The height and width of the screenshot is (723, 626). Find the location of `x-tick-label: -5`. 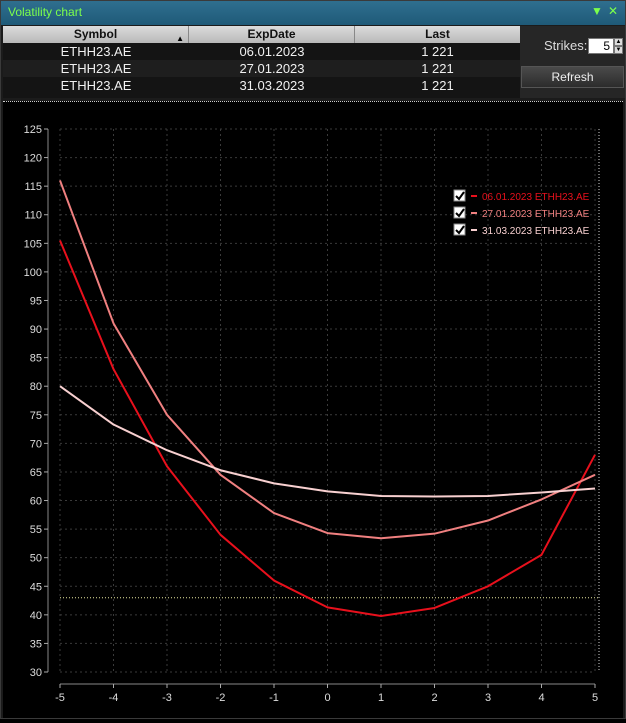

x-tick-label: -5 is located at coordinates (60, 698).